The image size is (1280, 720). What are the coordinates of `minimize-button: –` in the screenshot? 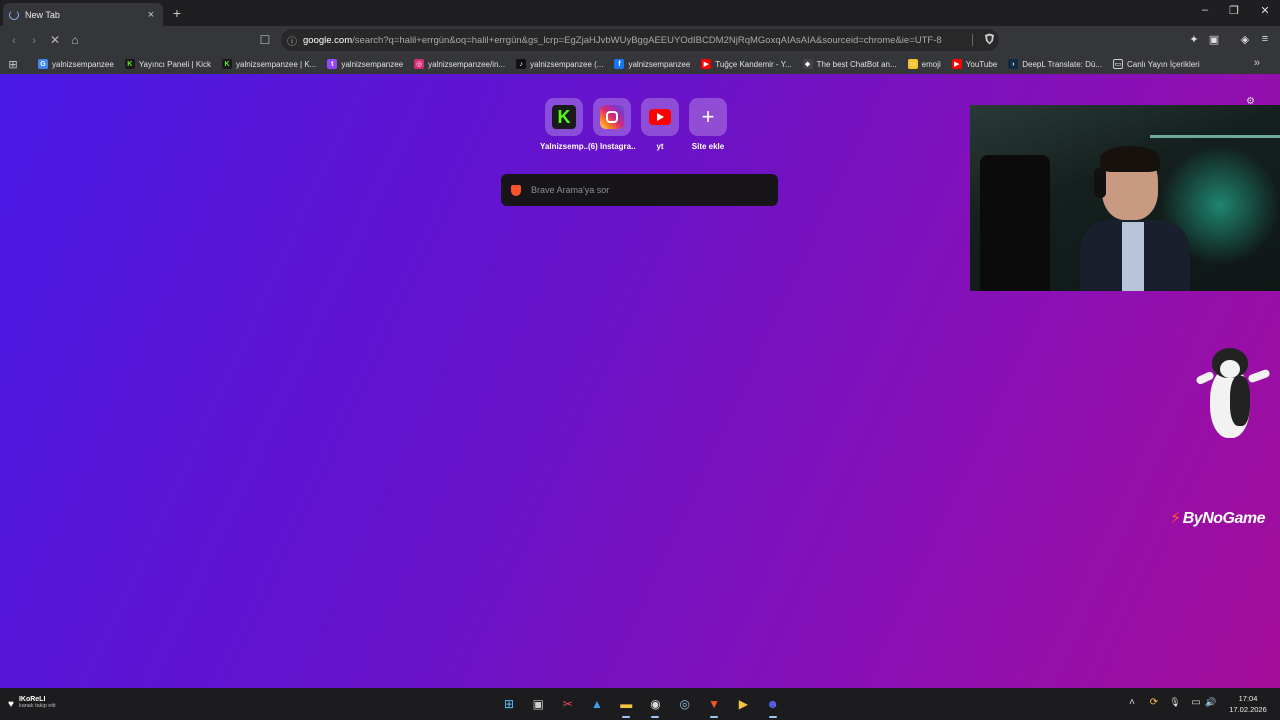 It's located at (1205, 10).